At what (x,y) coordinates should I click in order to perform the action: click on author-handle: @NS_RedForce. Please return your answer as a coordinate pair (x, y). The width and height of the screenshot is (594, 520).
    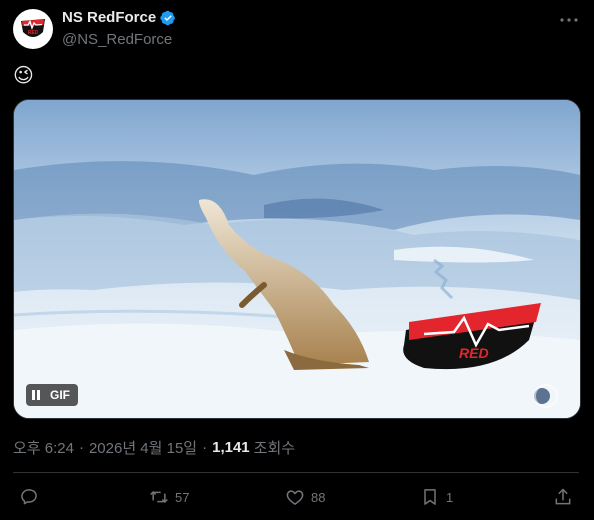
    Looking at the image, I should click on (117, 39).